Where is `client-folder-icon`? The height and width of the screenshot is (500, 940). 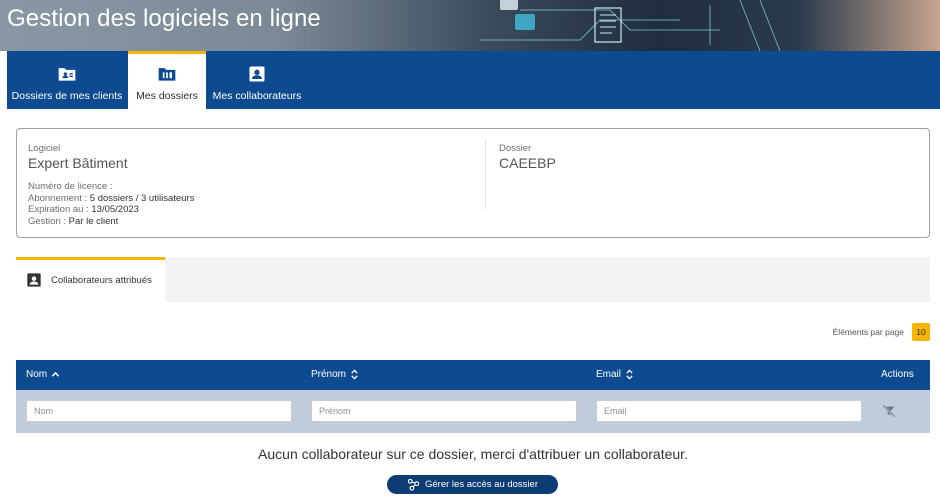
client-folder-icon is located at coordinates (67, 74).